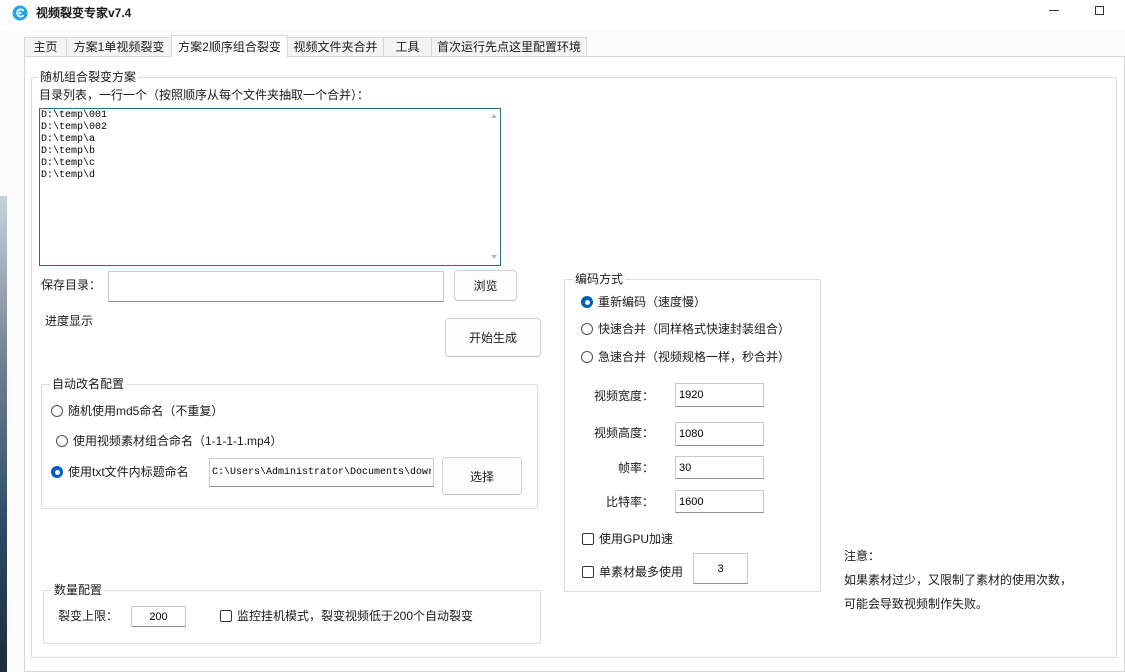  I want to click on max-use-label: 单素材最多使用, so click(641, 572).